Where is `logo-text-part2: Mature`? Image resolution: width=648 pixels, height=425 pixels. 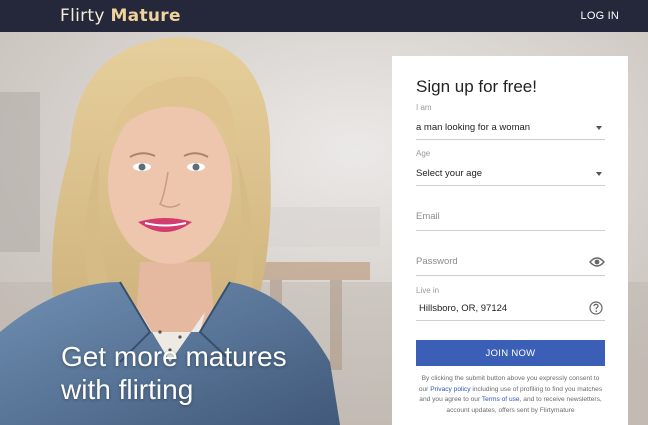 logo-text-part2: Mature is located at coordinates (145, 16).